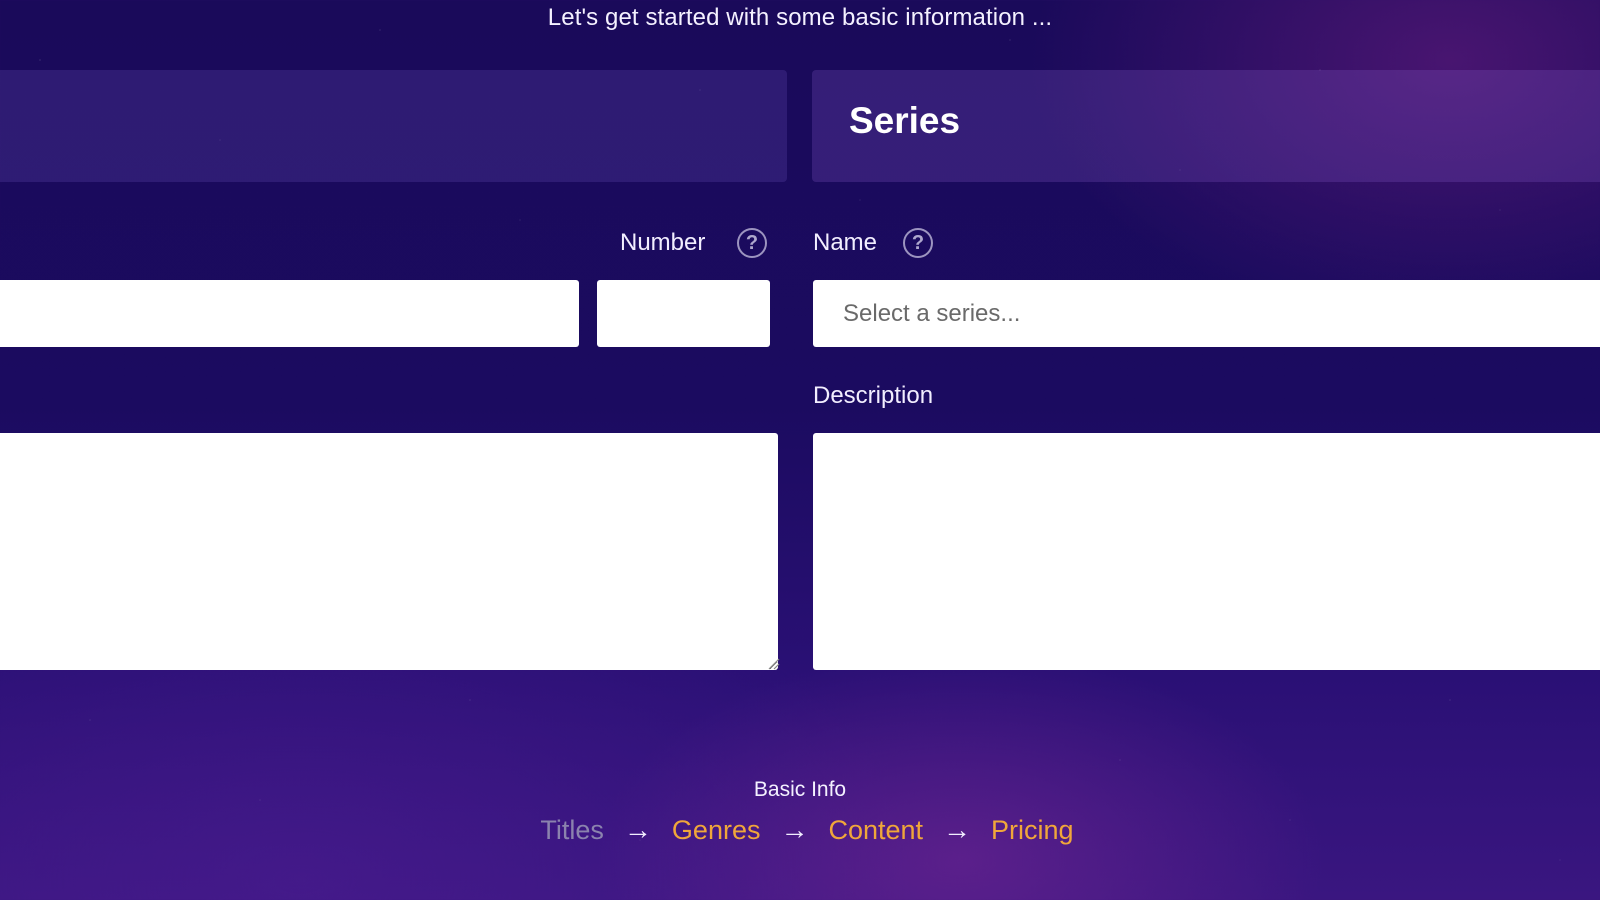 Image resolution: width=1600 pixels, height=900 pixels. What do you see at coordinates (875, 830) in the screenshot?
I see `wizard-step-content: Content` at bounding box center [875, 830].